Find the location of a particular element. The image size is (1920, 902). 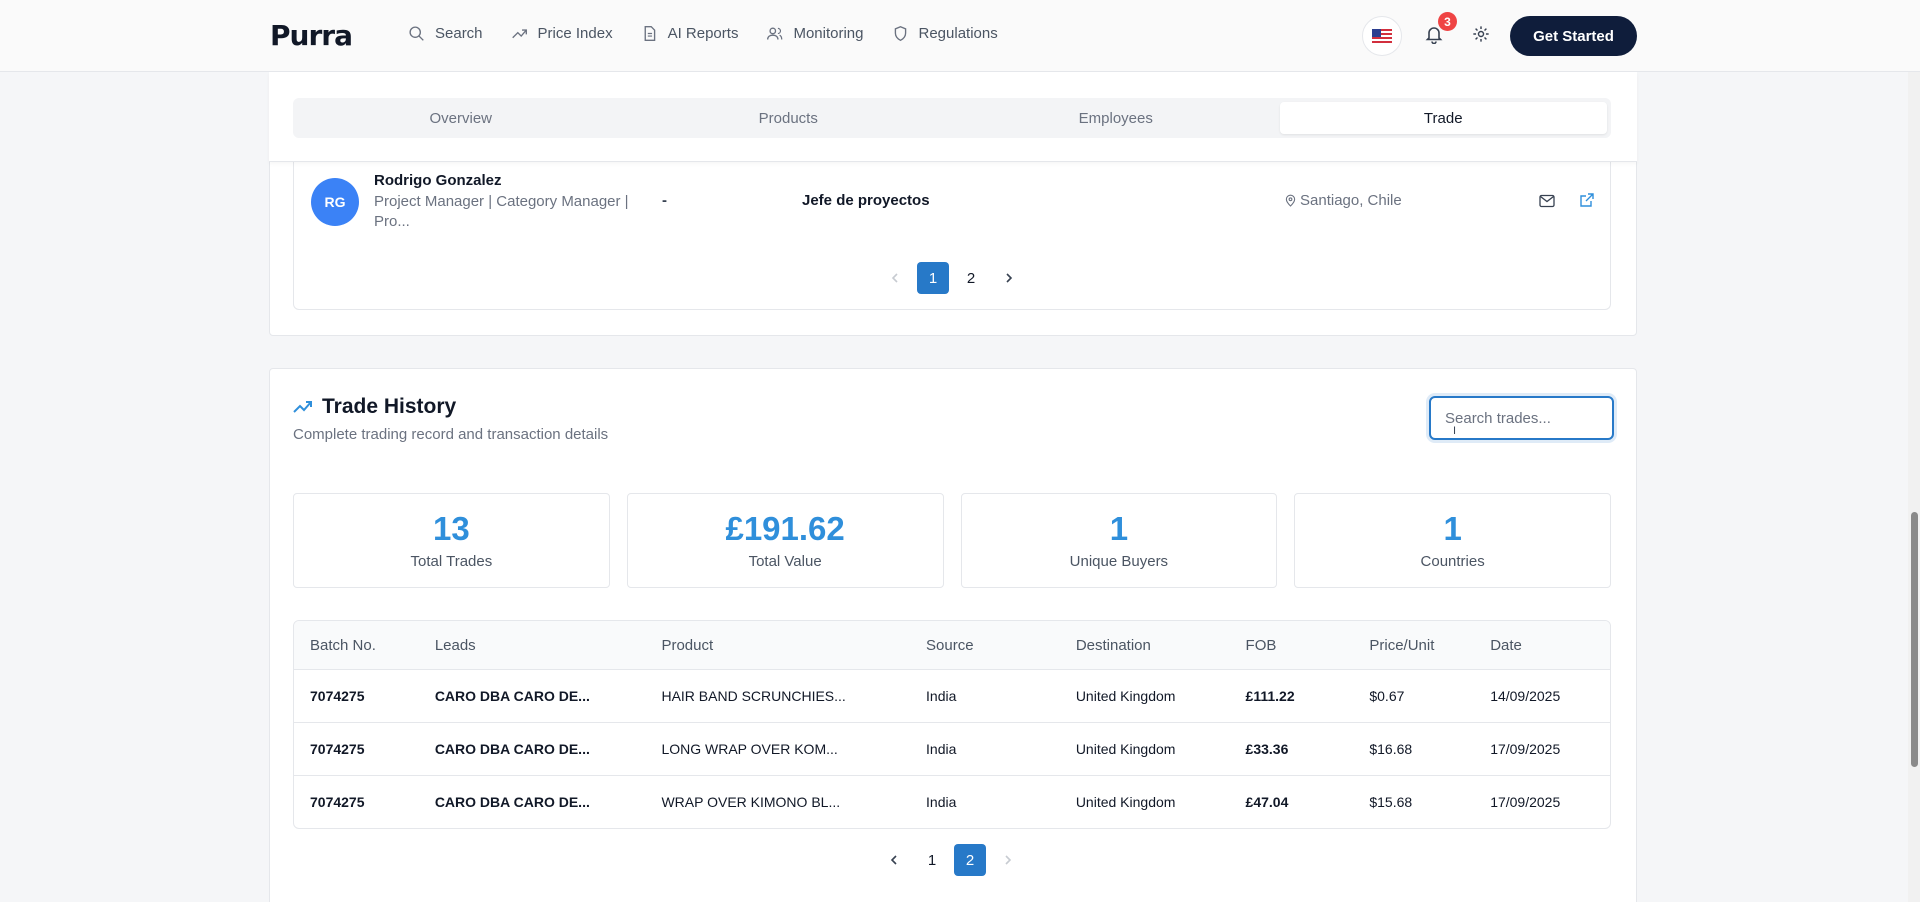

document-icon is located at coordinates (649, 33).